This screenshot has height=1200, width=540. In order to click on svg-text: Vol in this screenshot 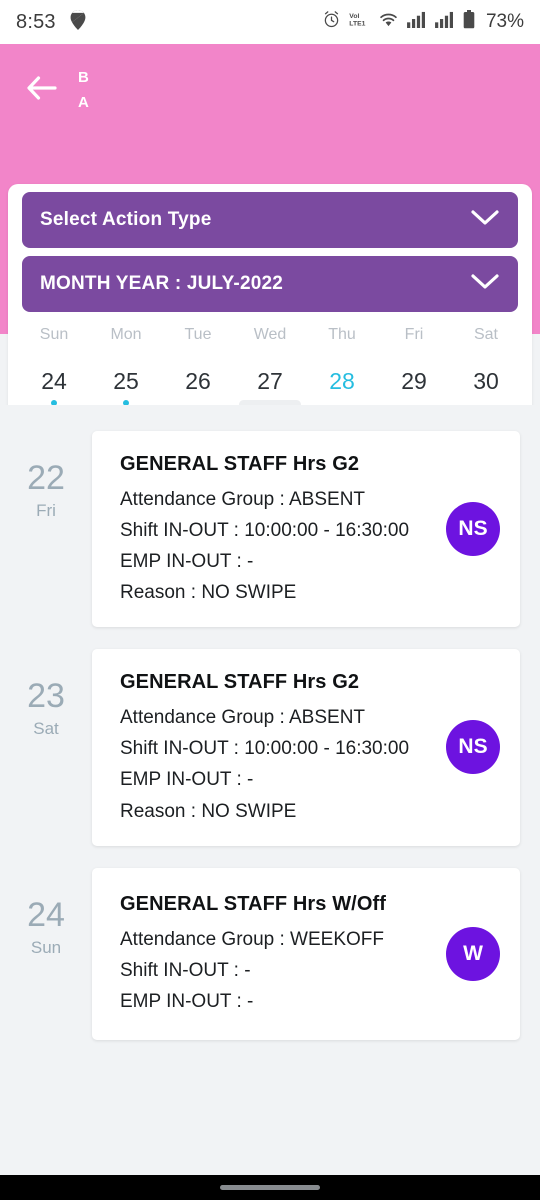, I will do `click(354, 16)`.